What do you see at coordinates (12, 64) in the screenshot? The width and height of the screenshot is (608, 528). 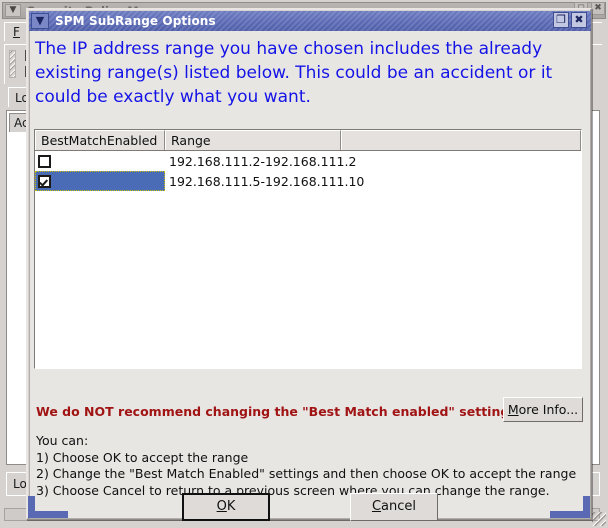 I see `toolbar-drag-handle` at bounding box center [12, 64].